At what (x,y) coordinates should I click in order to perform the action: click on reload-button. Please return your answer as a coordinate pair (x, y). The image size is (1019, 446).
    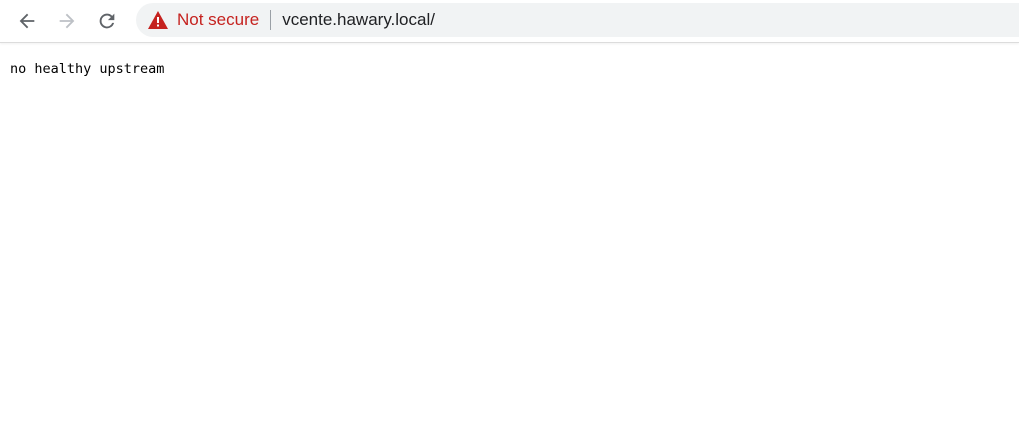
    Looking at the image, I should click on (107, 21).